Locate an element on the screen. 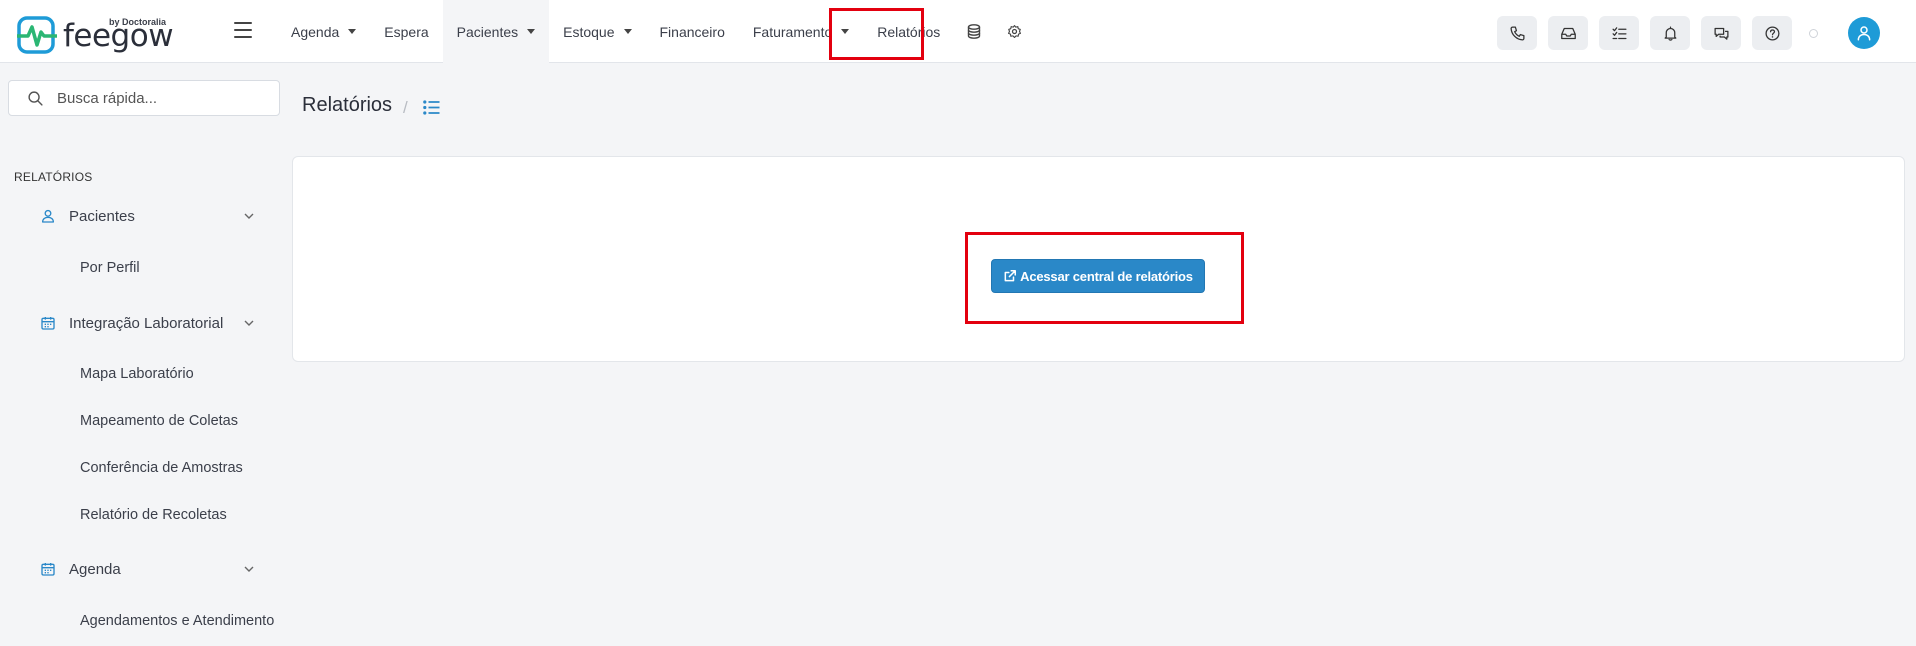 The width and height of the screenshot is (1916, 646). nav-espera: Espera is located at coordinates (406, 31).